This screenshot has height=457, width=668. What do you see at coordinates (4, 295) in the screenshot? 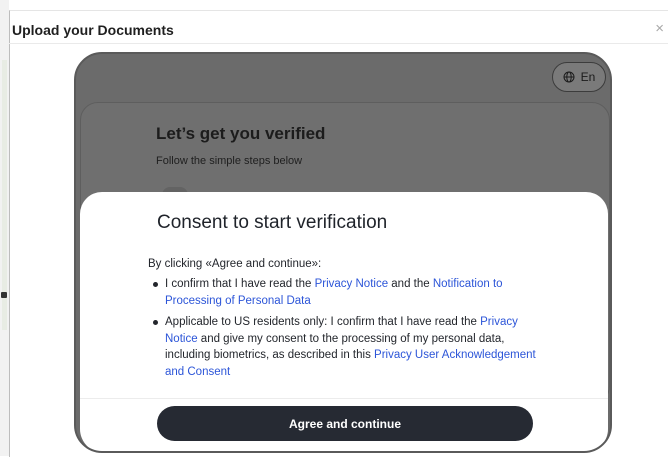
I see `background-marker` at bounding box center [4, 295].